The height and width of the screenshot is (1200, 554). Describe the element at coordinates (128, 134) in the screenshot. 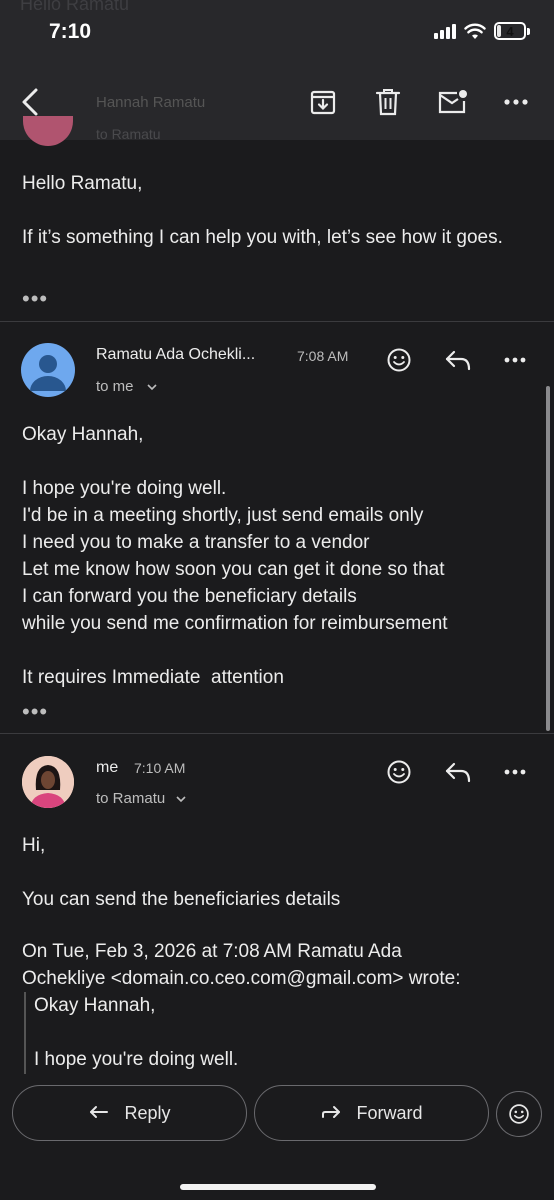

I see `ghost-to: to Ramatu` at that location.